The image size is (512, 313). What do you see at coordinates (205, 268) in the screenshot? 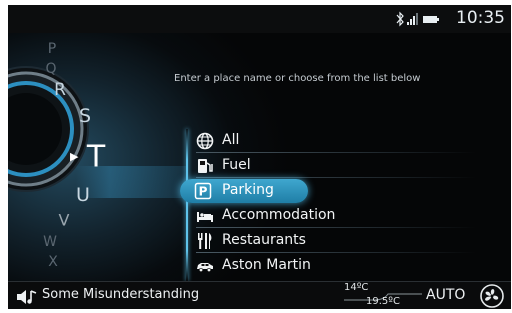
I see `car-icon` at bounding box center [205, 268].